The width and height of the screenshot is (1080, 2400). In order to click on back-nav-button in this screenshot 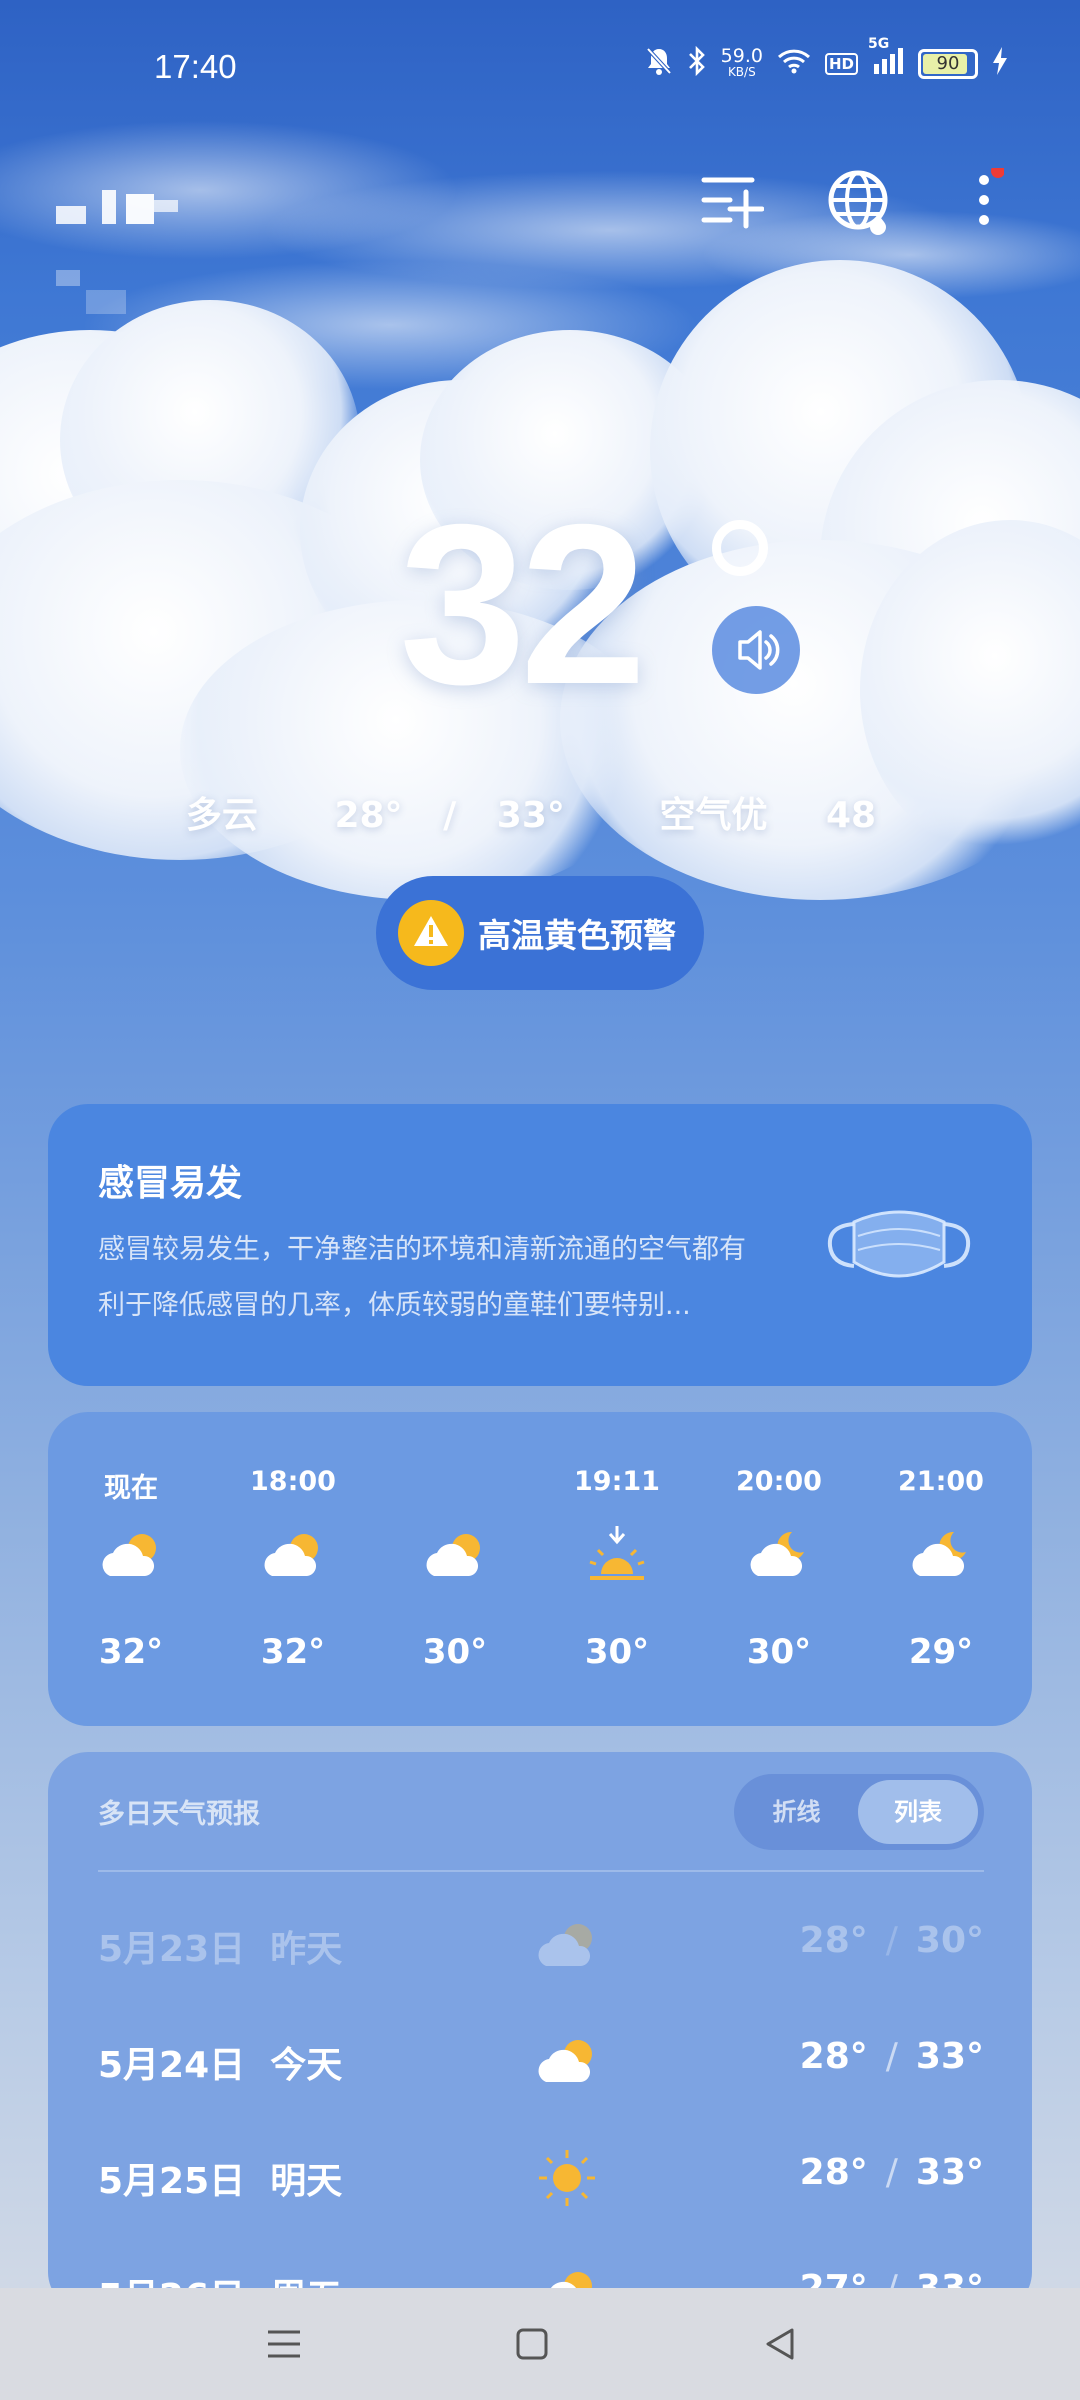, I will do `click(780, 2344)`.